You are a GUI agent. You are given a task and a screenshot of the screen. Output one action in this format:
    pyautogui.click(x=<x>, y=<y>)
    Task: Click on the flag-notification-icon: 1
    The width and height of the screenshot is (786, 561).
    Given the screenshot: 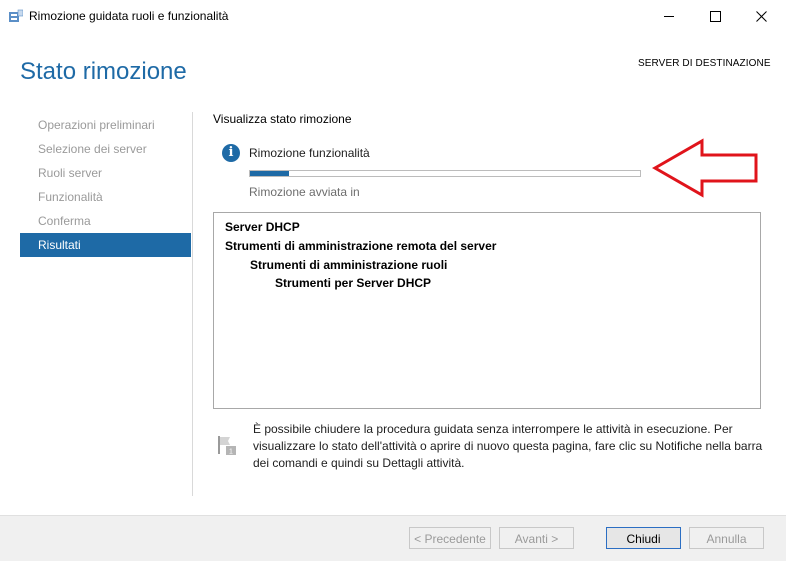 What is the action you would take?
    pyautogui.click(x=227, y=446)
    